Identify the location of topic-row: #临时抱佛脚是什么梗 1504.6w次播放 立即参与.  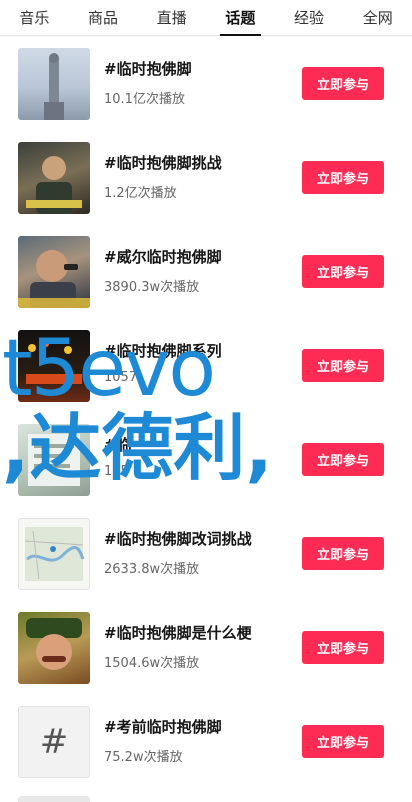
(206, 647).